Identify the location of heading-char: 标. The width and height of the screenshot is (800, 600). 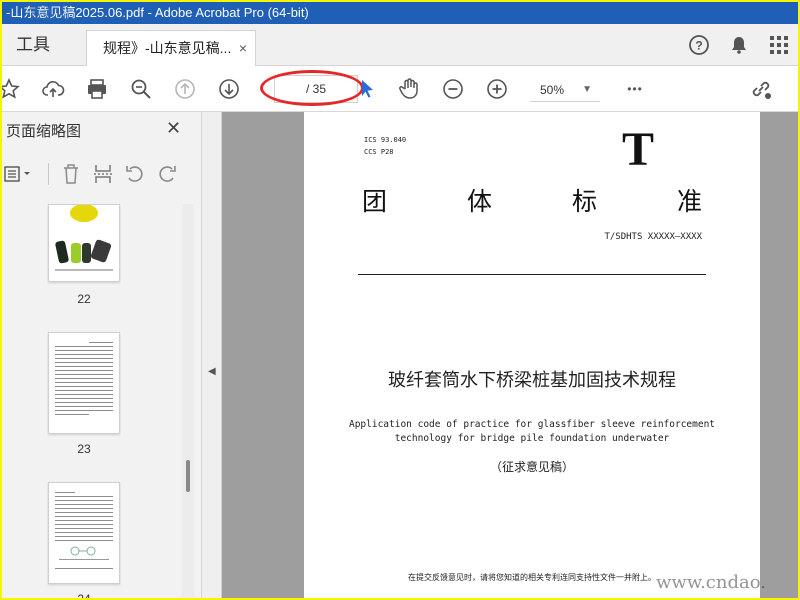
(584, 201).